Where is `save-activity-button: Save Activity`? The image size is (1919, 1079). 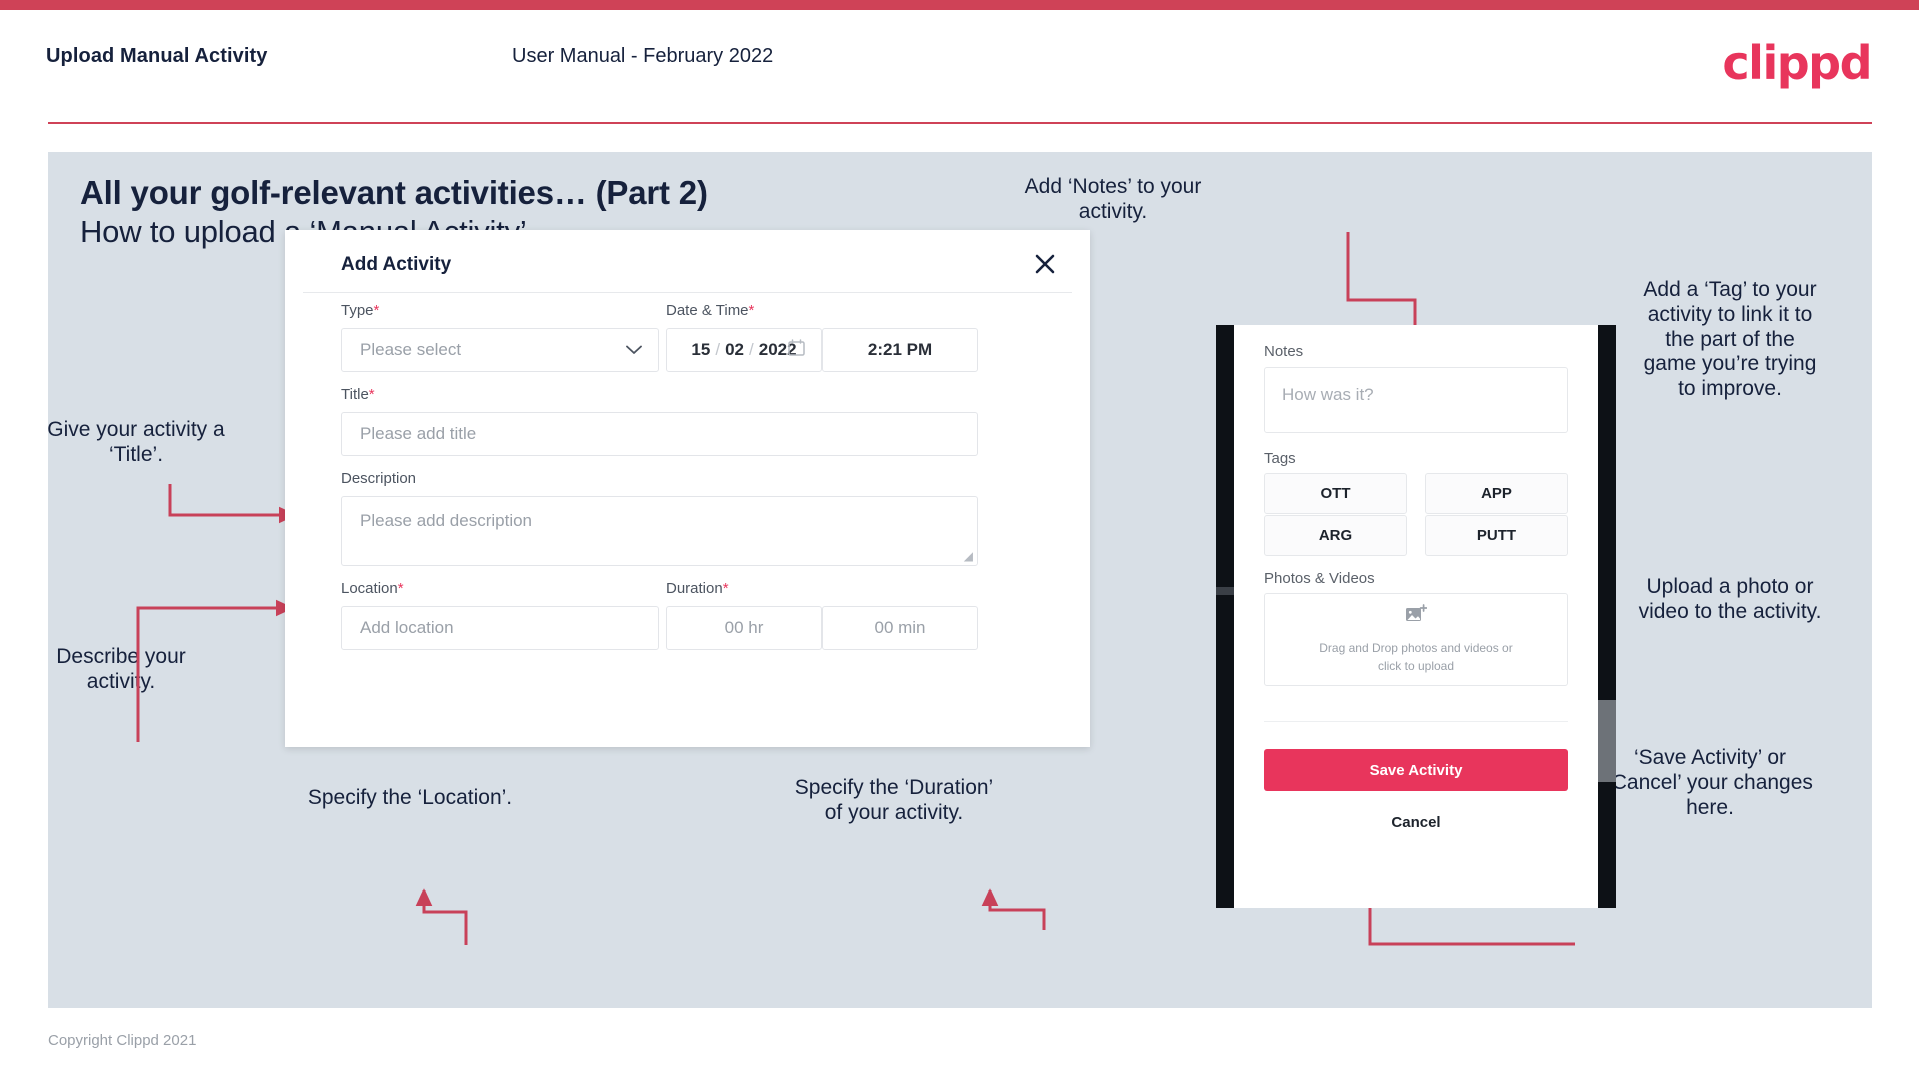
save-activity-button: Save Activity is located at coordinates (1416, 770).